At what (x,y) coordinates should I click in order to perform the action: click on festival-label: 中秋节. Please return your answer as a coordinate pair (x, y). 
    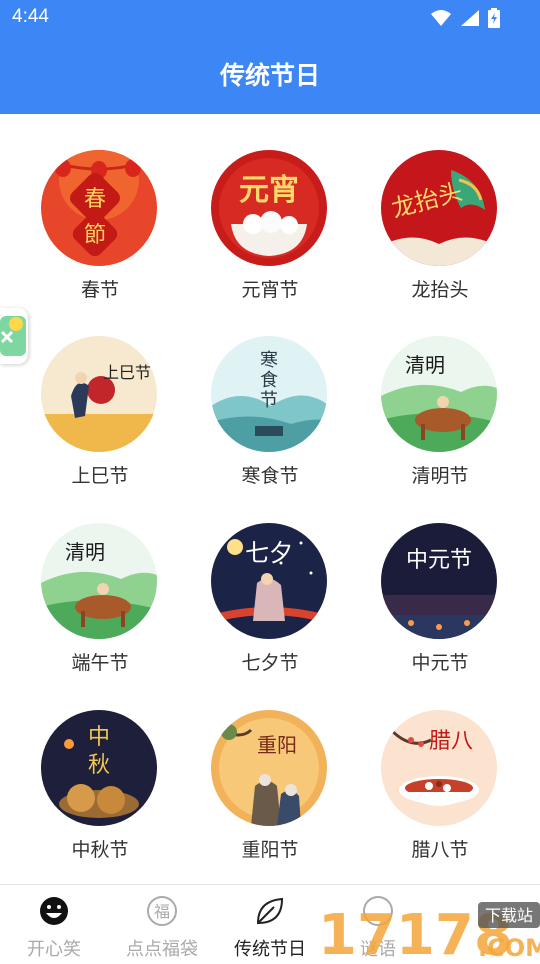
    Looking at the image, I should click on (100, 850).